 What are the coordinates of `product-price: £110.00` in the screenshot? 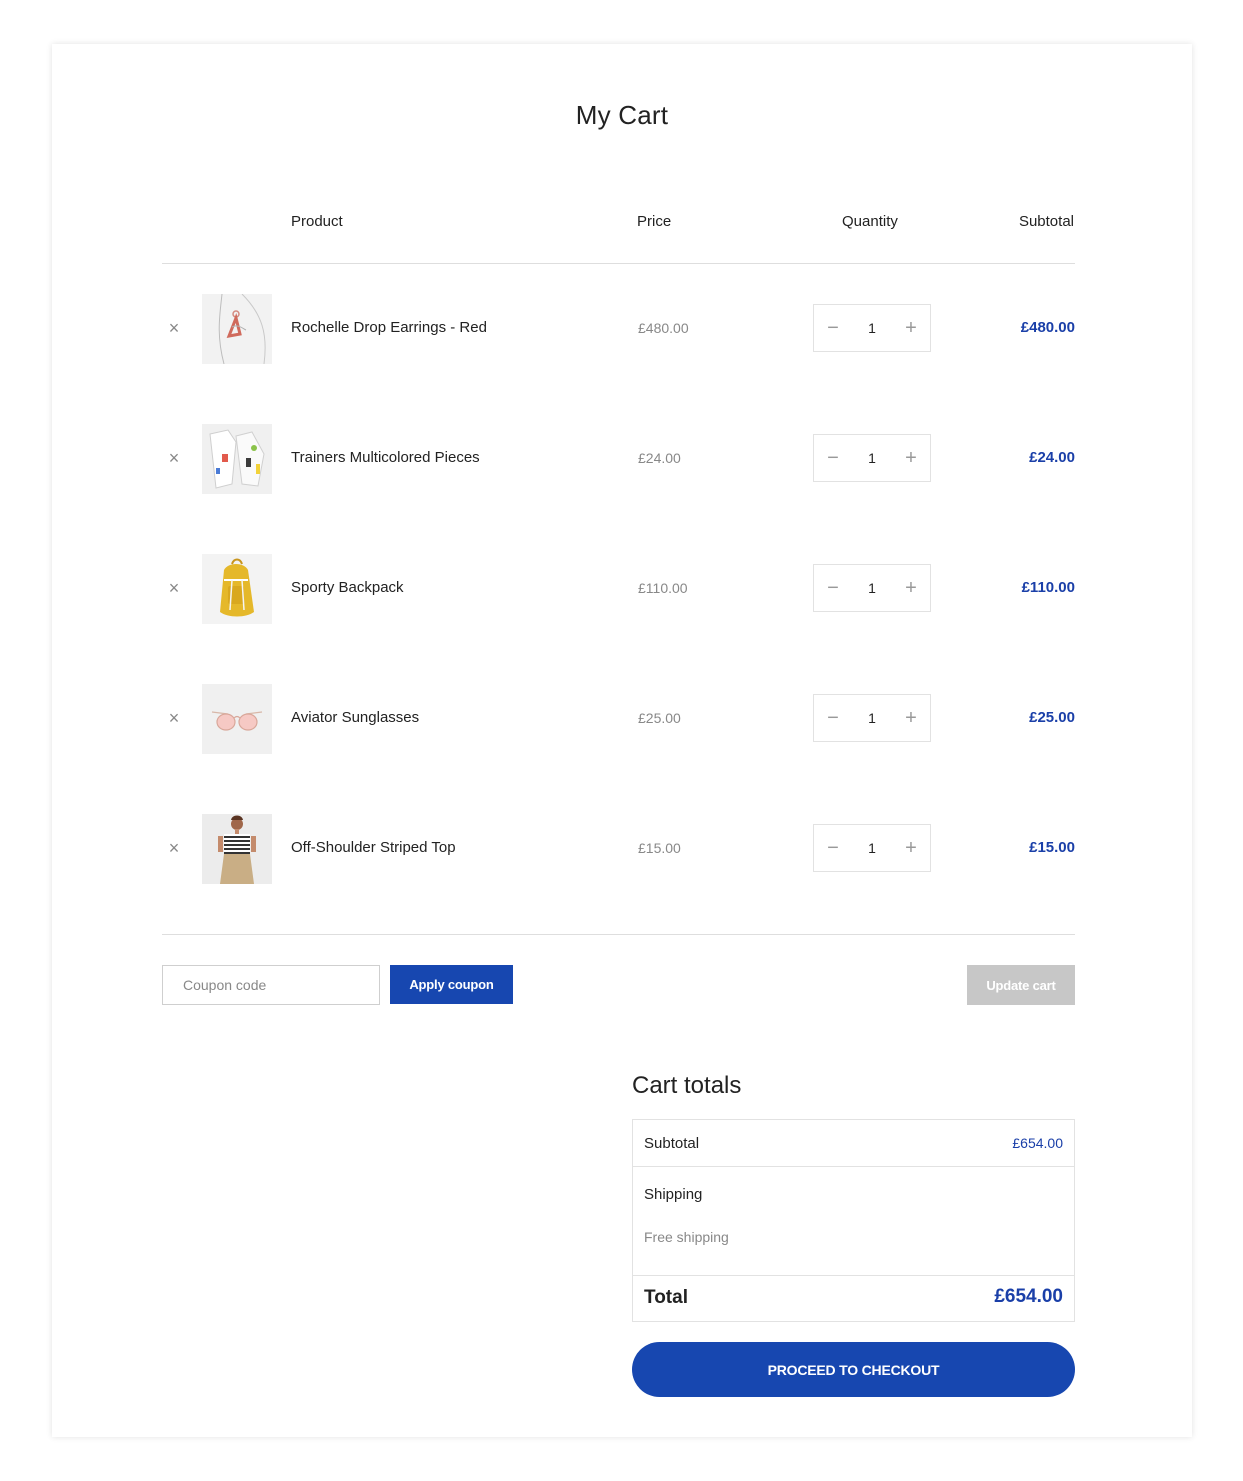 It's located at (663, 588).